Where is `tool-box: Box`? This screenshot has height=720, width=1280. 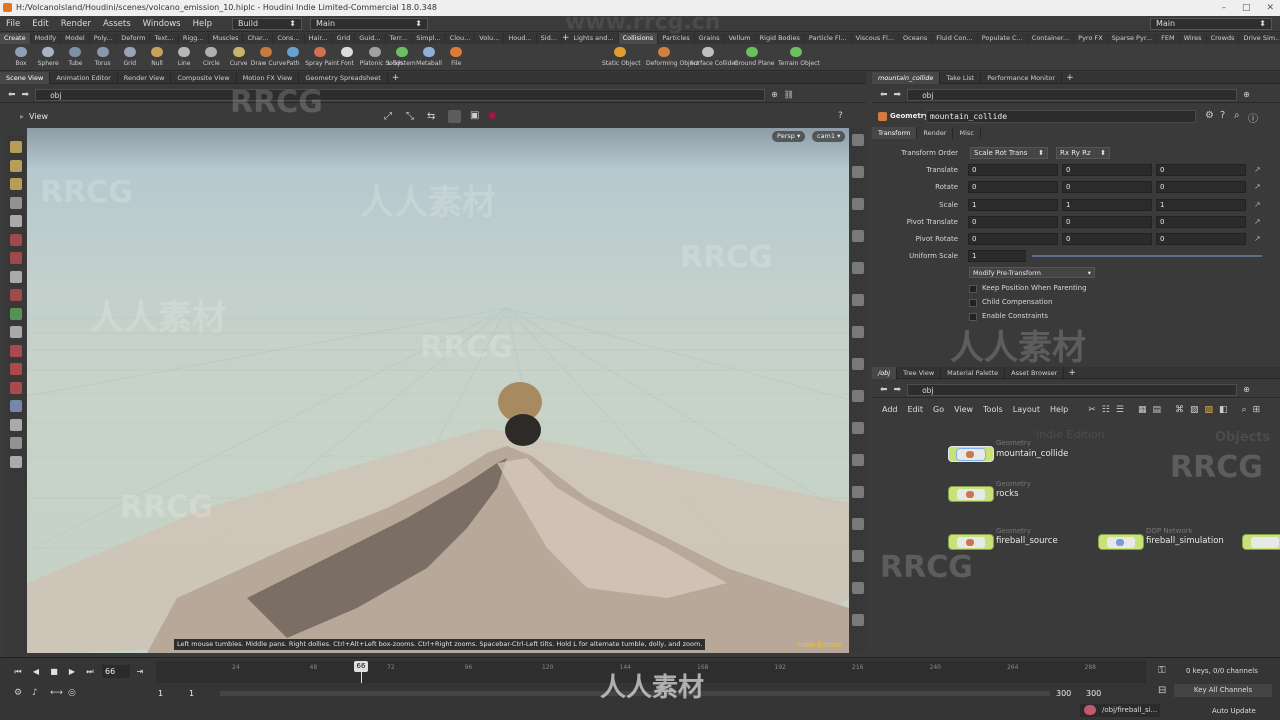 tool-box: Box is located at coordinates (21, 57).